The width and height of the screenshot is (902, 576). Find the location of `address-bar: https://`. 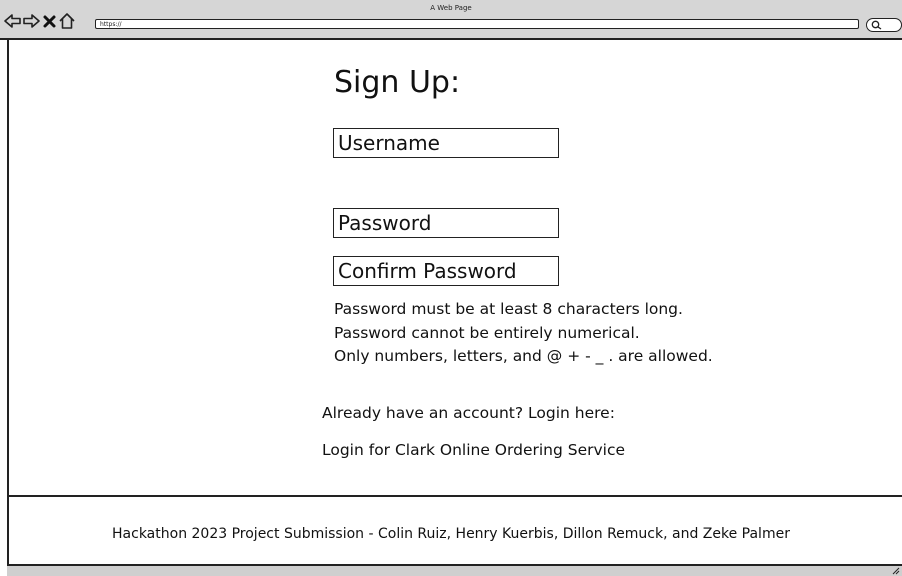

address-bar: https:// is located at coordinates (477, 24).